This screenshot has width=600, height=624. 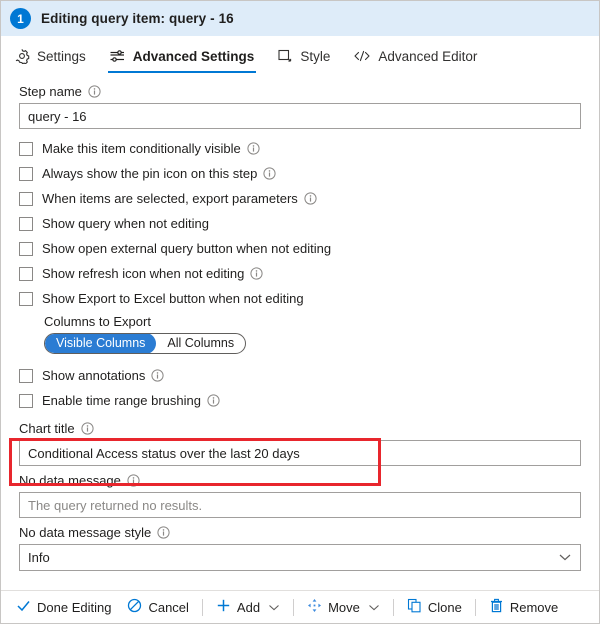 I want to click on tab-advanced-settings: Advanced Settings, so click(x=186, y=56).